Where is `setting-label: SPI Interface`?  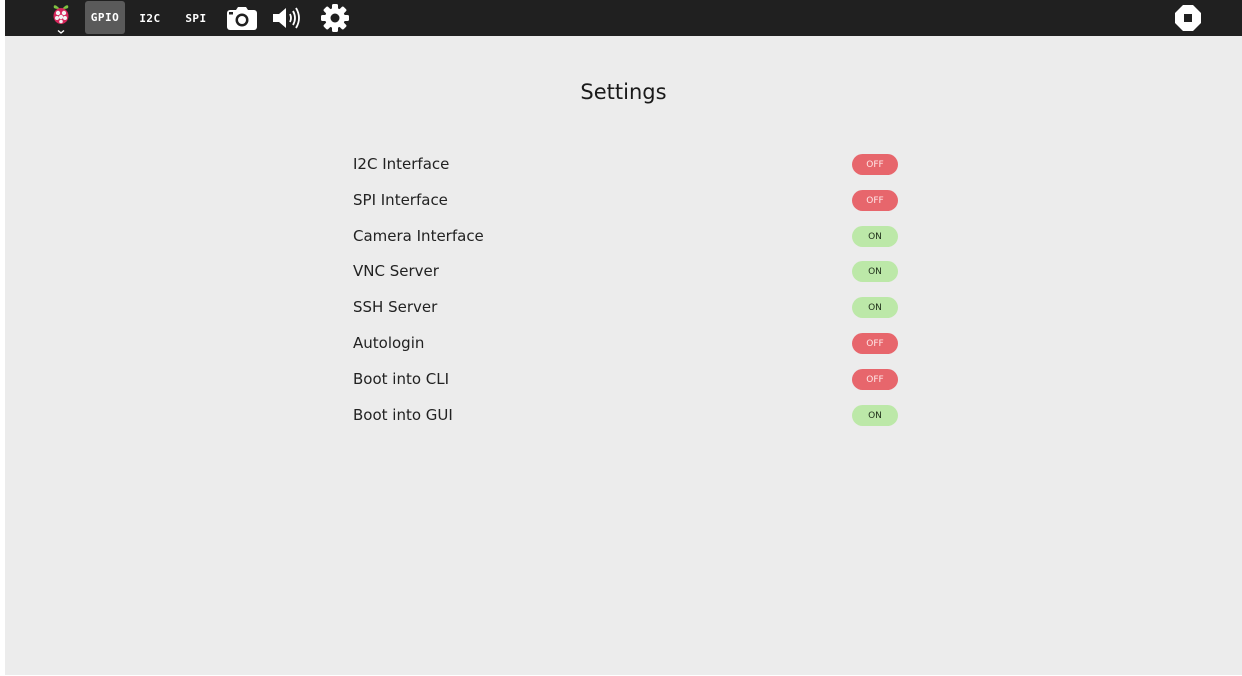 setting-label: SPI Interface is located at coordinates (400, 200).